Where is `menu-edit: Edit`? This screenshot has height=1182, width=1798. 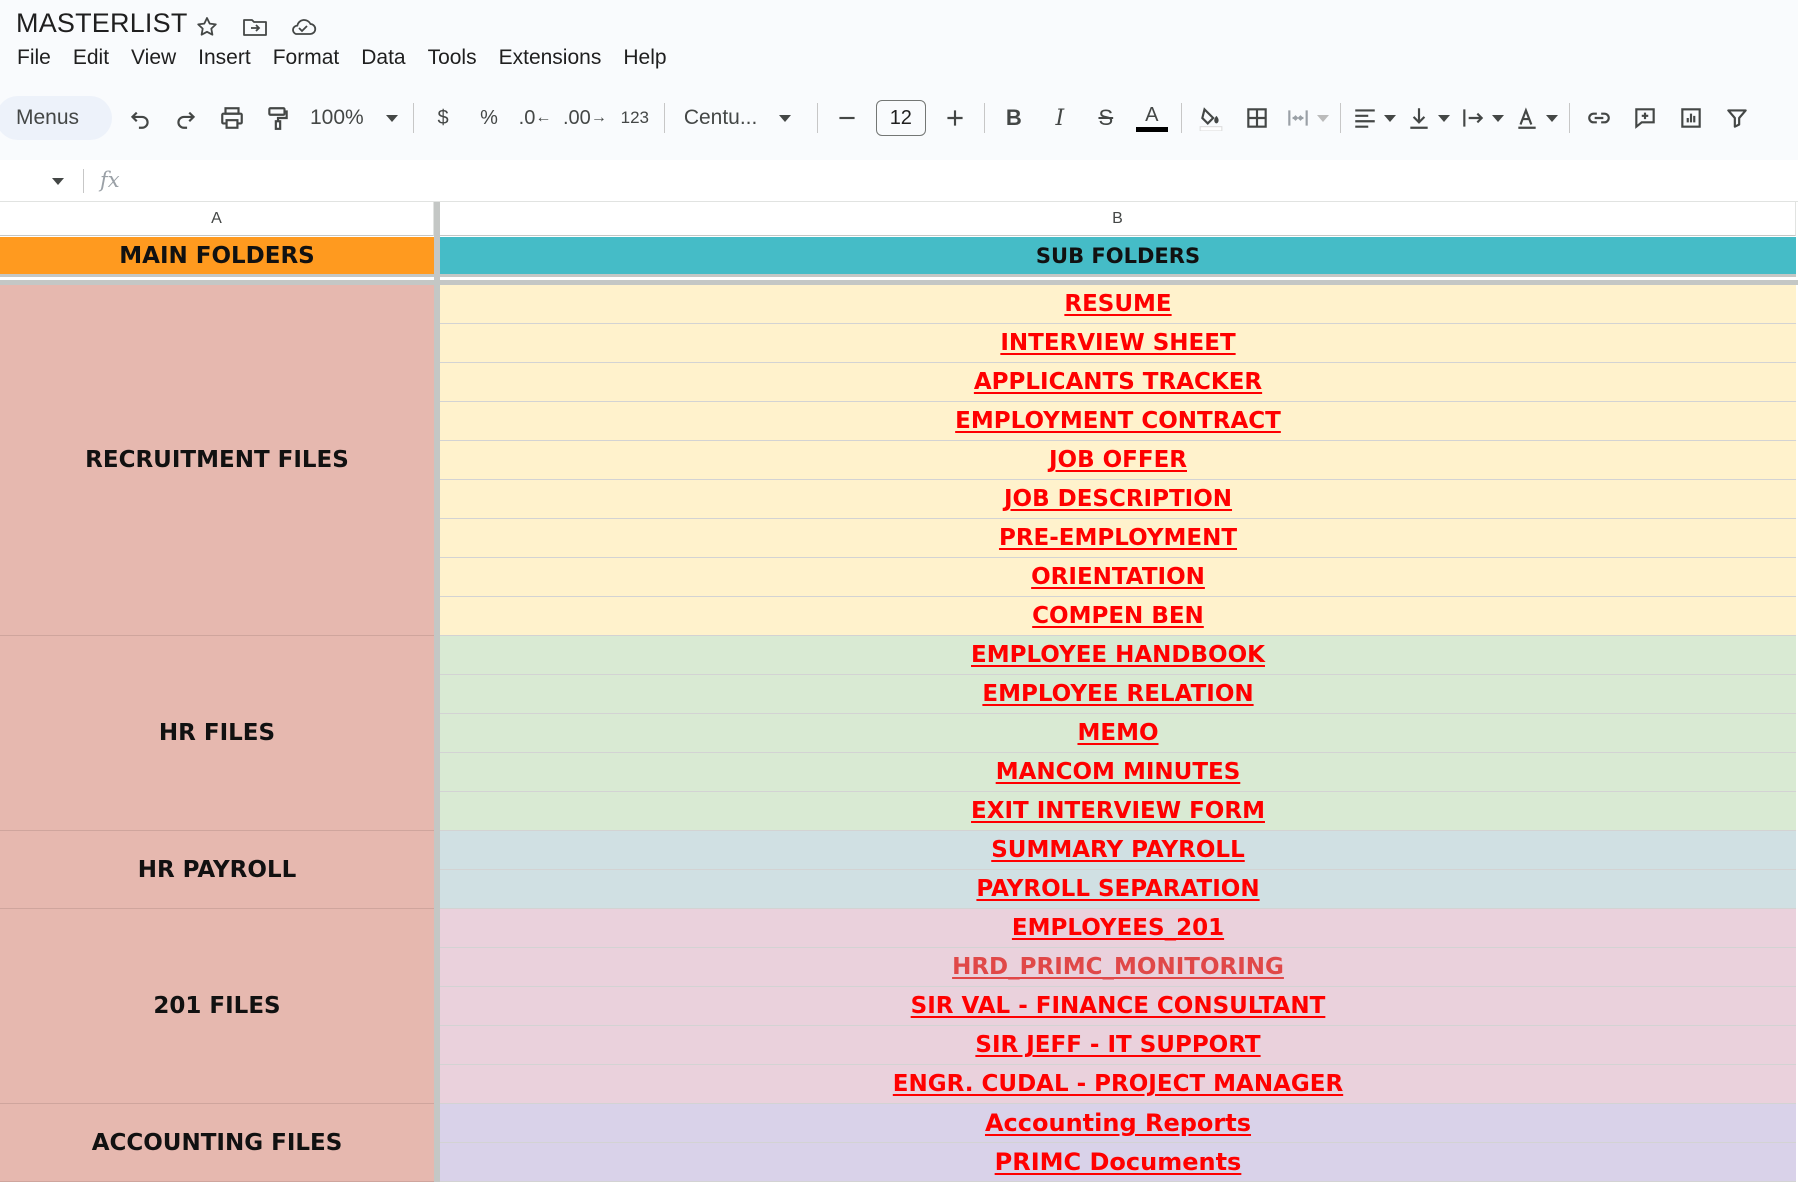 menu-edit: Edit is located at coordinates (91, 58).